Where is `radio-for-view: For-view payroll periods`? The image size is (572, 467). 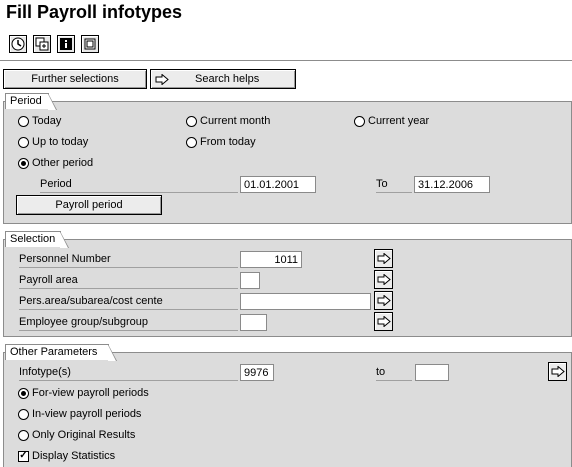 radio-for-view: For-view payroll periods is located at coordinates (83, 393).